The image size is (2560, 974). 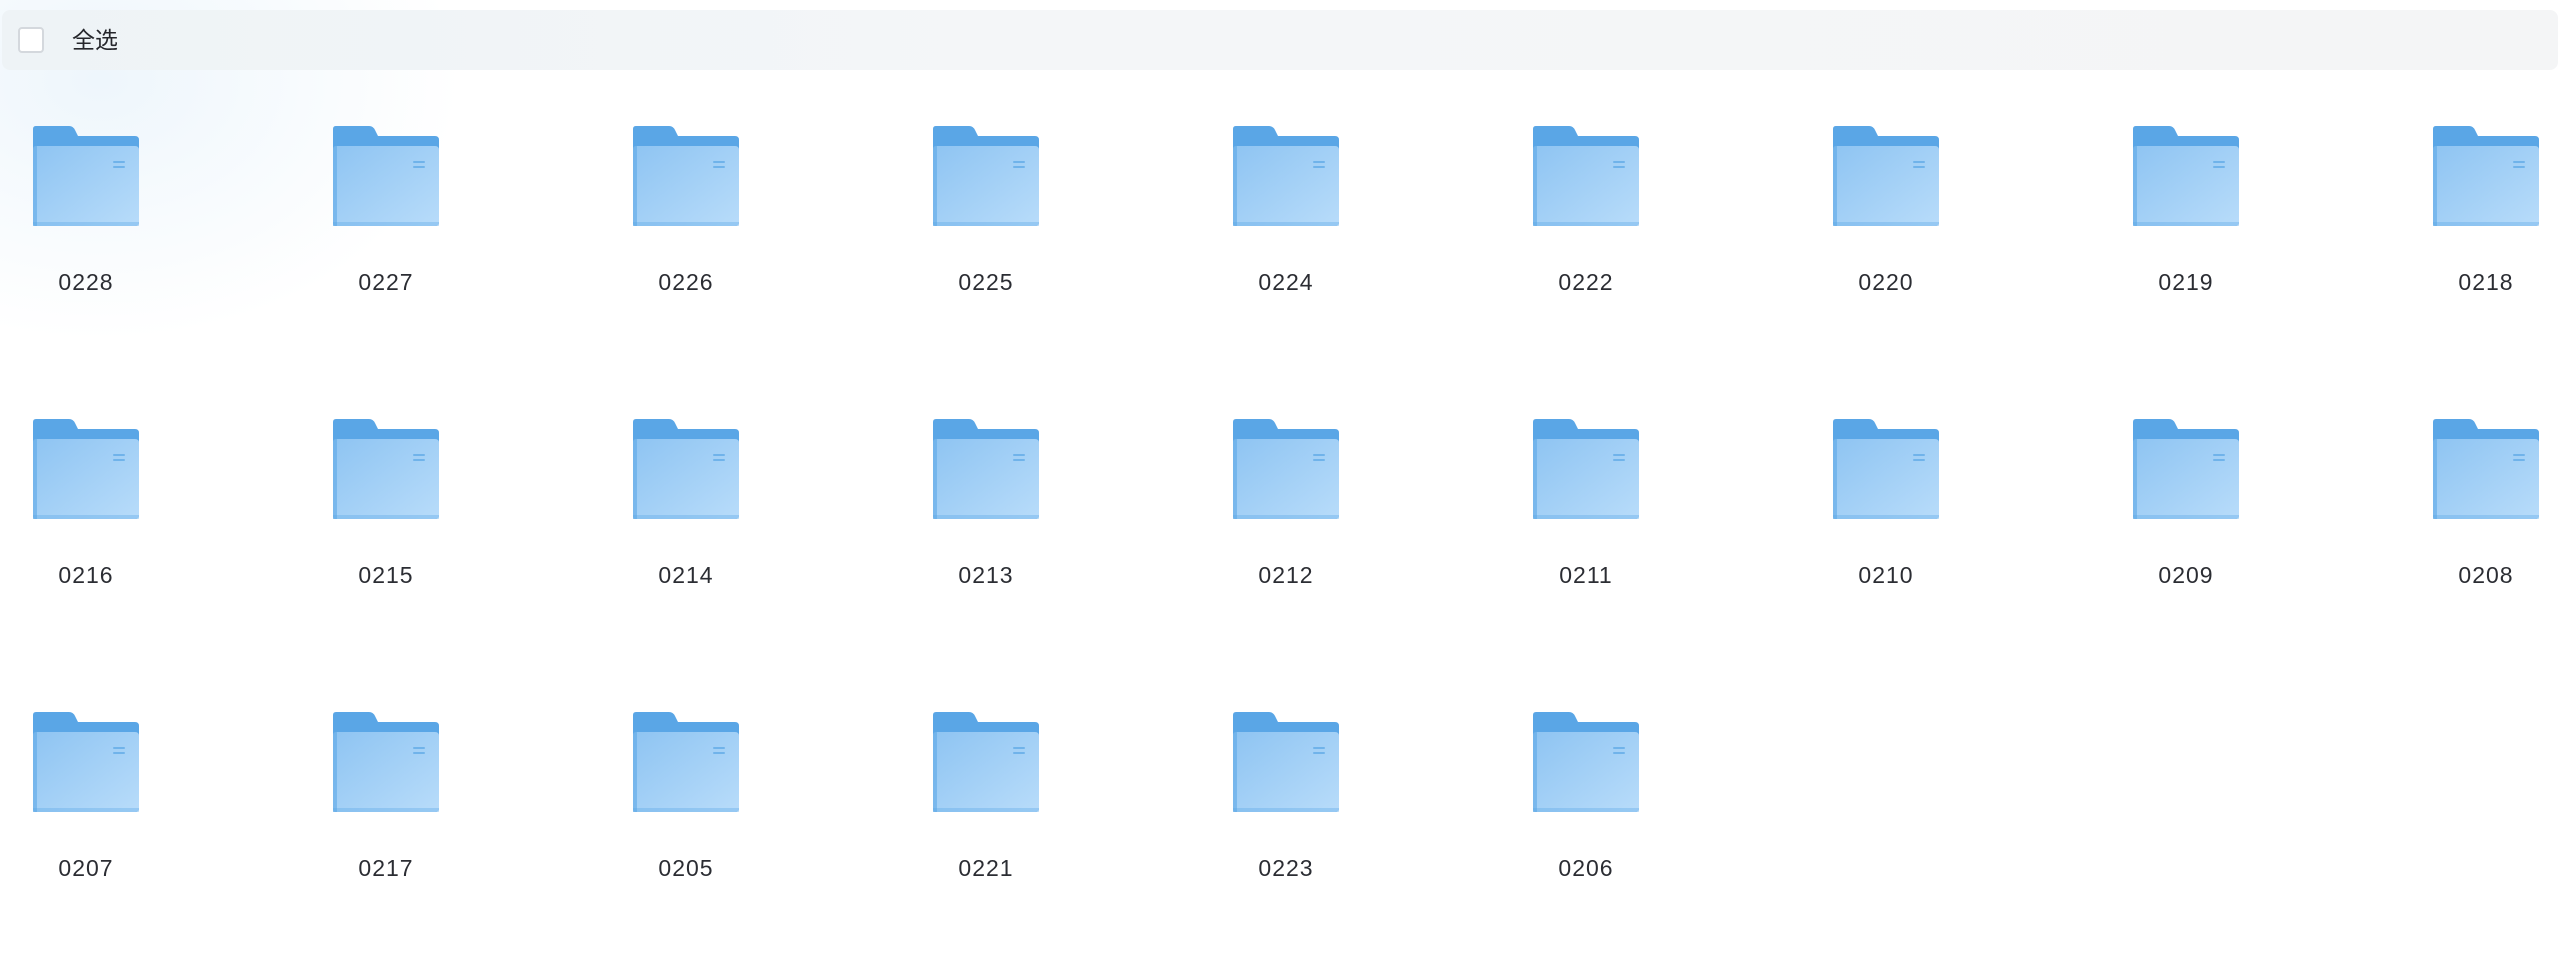 I want to click on folder-name: 0210, so click(x=1886, y=575).